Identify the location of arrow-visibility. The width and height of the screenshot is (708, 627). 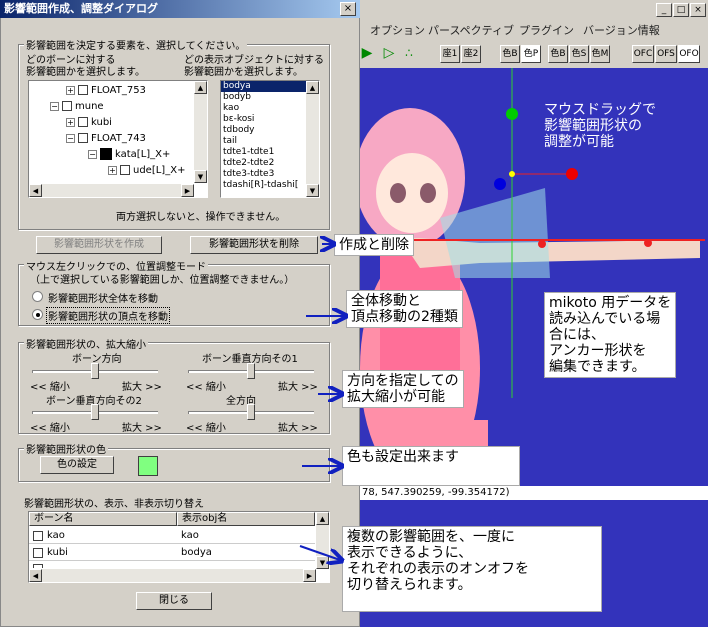
(319, 552).